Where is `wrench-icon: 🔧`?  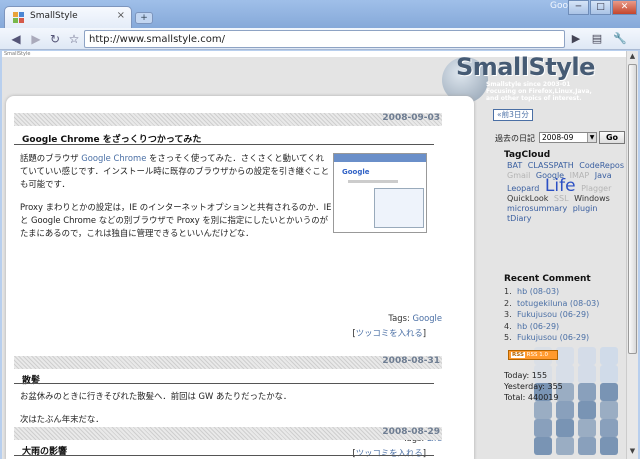 wrench-icon: 🔧 is located at coordinates (620, 39).